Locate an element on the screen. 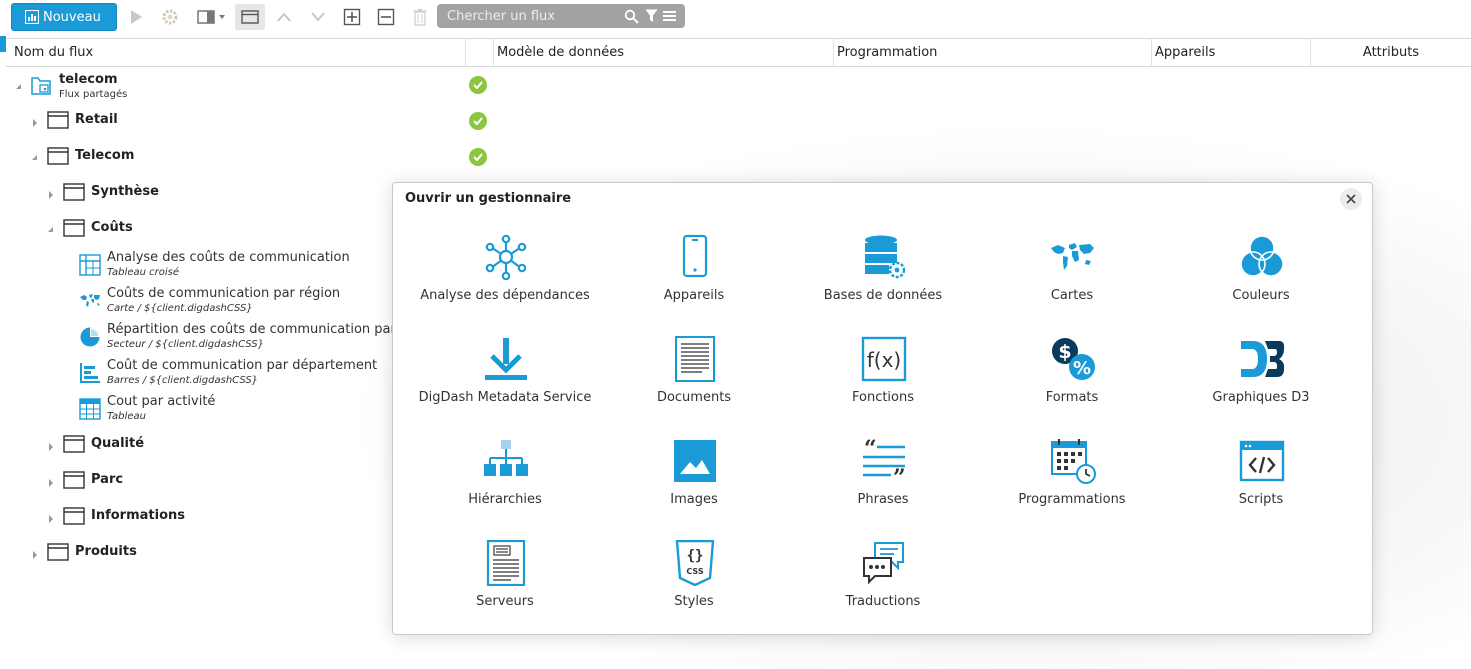  tree-item-produits: Produits is located at coordinates (195, 554).